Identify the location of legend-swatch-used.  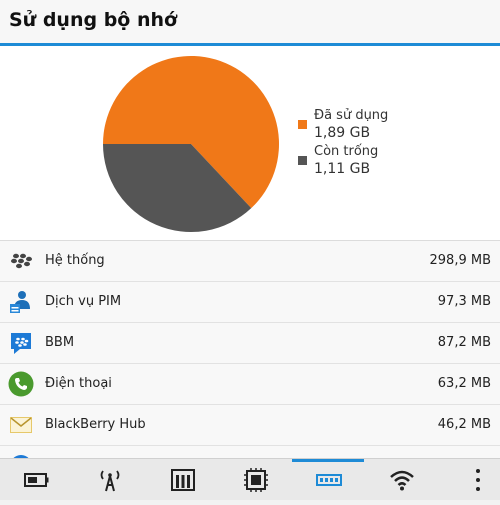
(302, 124).